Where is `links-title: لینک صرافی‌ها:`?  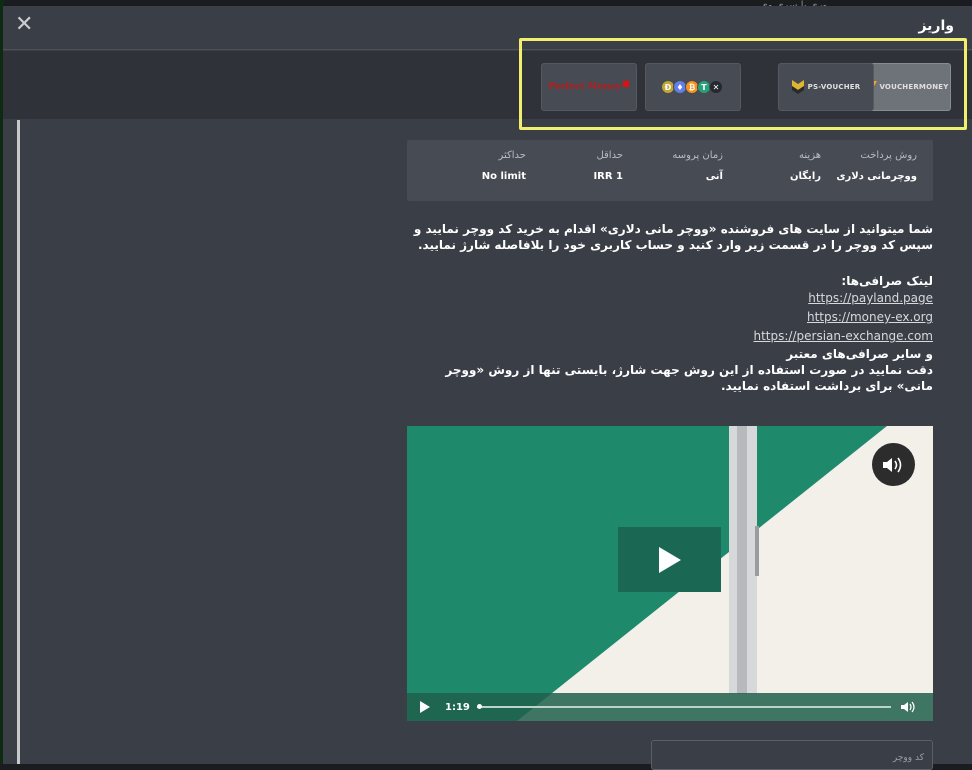
links-title: لینک صرافی‌ها: is located at coordinates (887, 281).